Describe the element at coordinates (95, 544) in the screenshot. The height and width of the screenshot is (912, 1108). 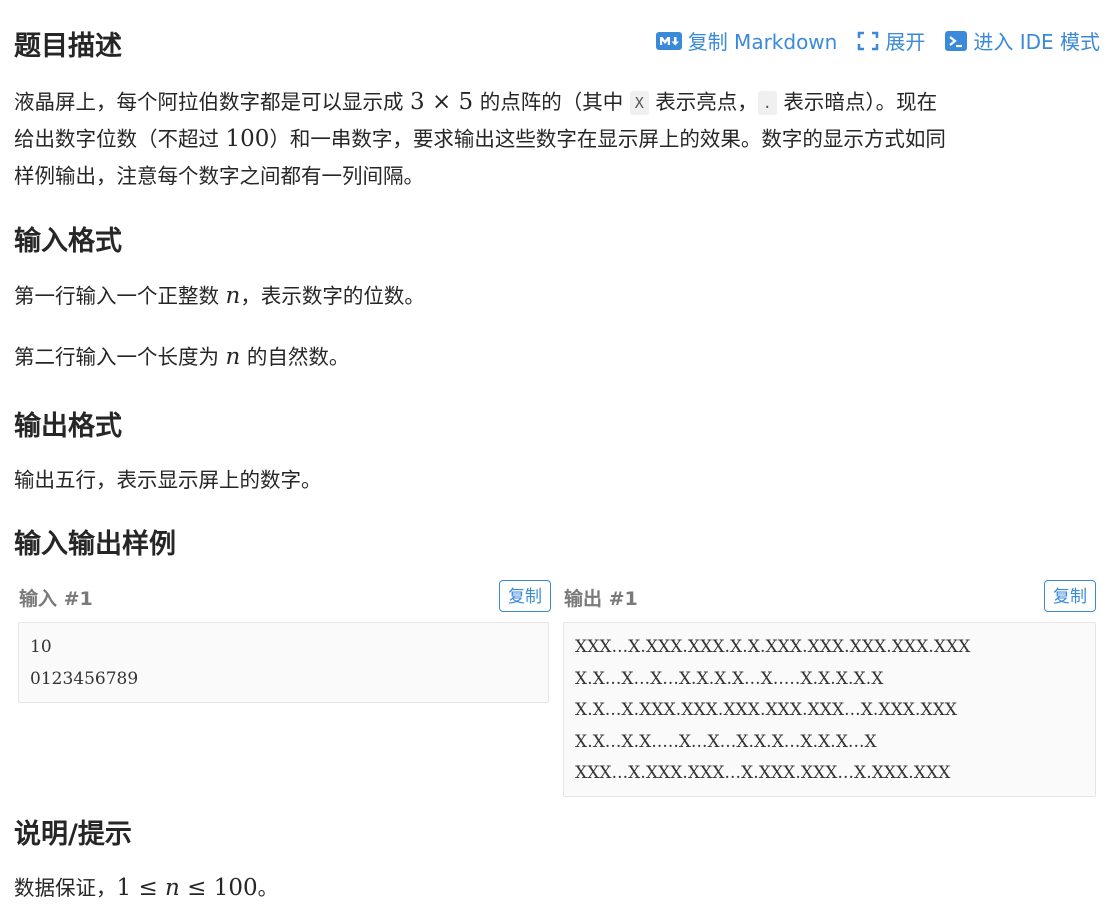
I see `samples-title: 输入输出样例` at that location.